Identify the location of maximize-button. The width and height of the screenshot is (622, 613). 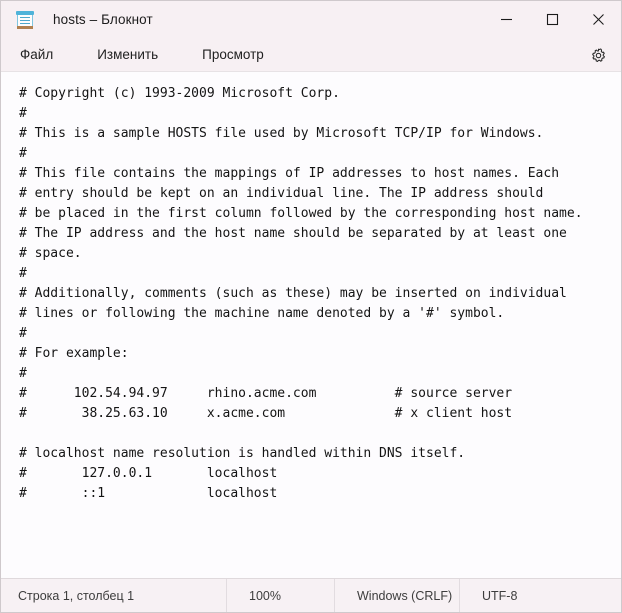
(552, 19).